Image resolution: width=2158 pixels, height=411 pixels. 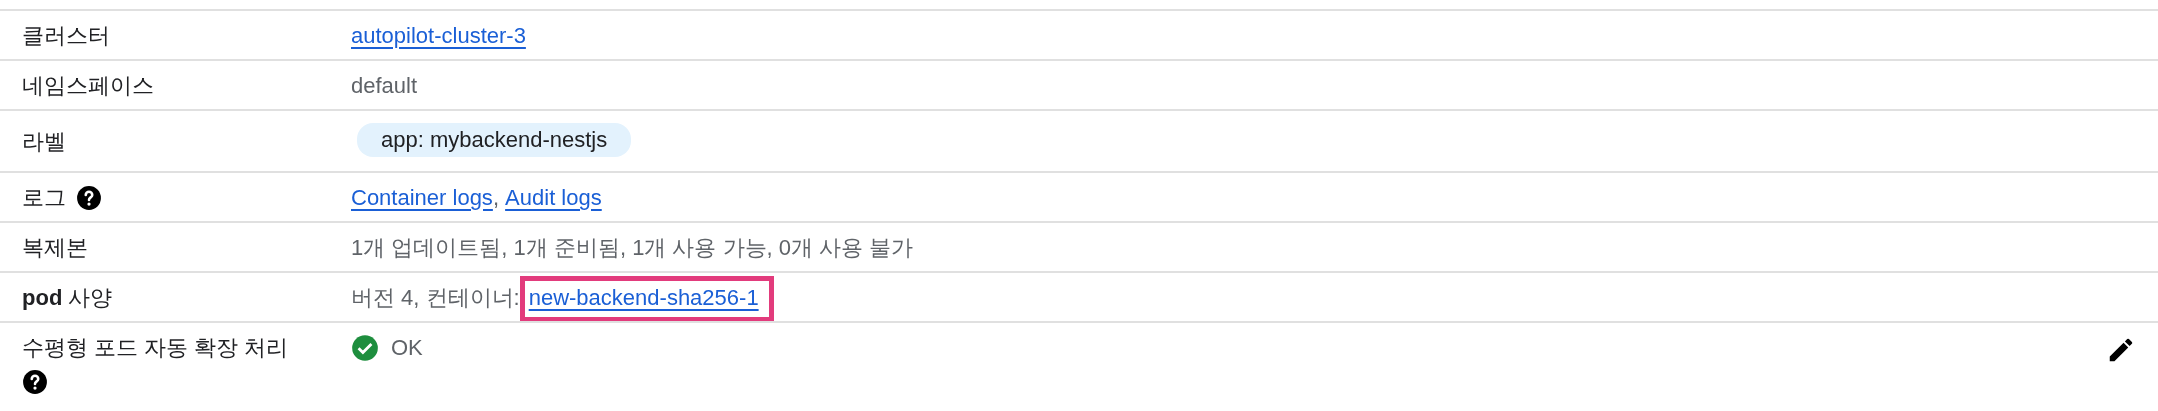 I want to click on check-circle-icon, so click(x=365, y=348).